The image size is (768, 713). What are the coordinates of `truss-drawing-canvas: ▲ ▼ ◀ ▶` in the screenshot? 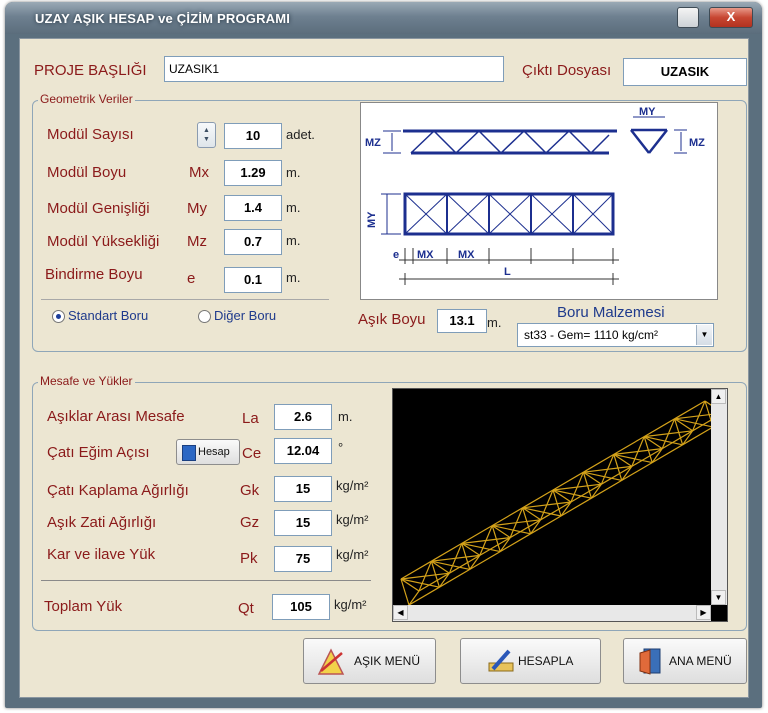 It's located at (560, 505).